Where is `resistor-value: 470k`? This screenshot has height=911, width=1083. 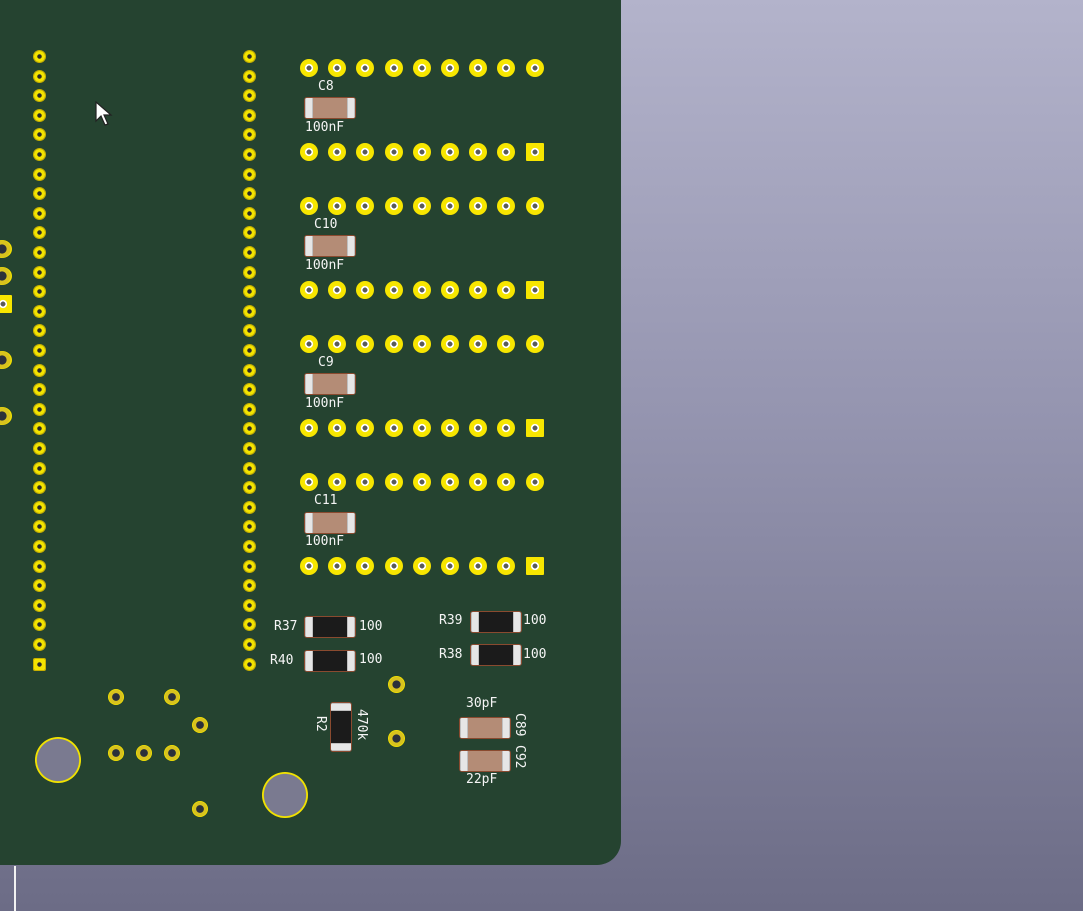
resistor-value: 470k is located at coordinates (361, 725).